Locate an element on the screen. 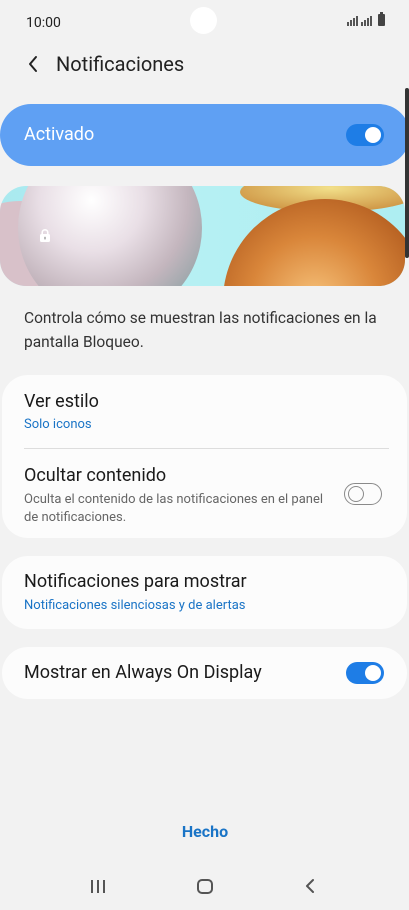  recent-apps-icon is located at coordinates (98, 886).